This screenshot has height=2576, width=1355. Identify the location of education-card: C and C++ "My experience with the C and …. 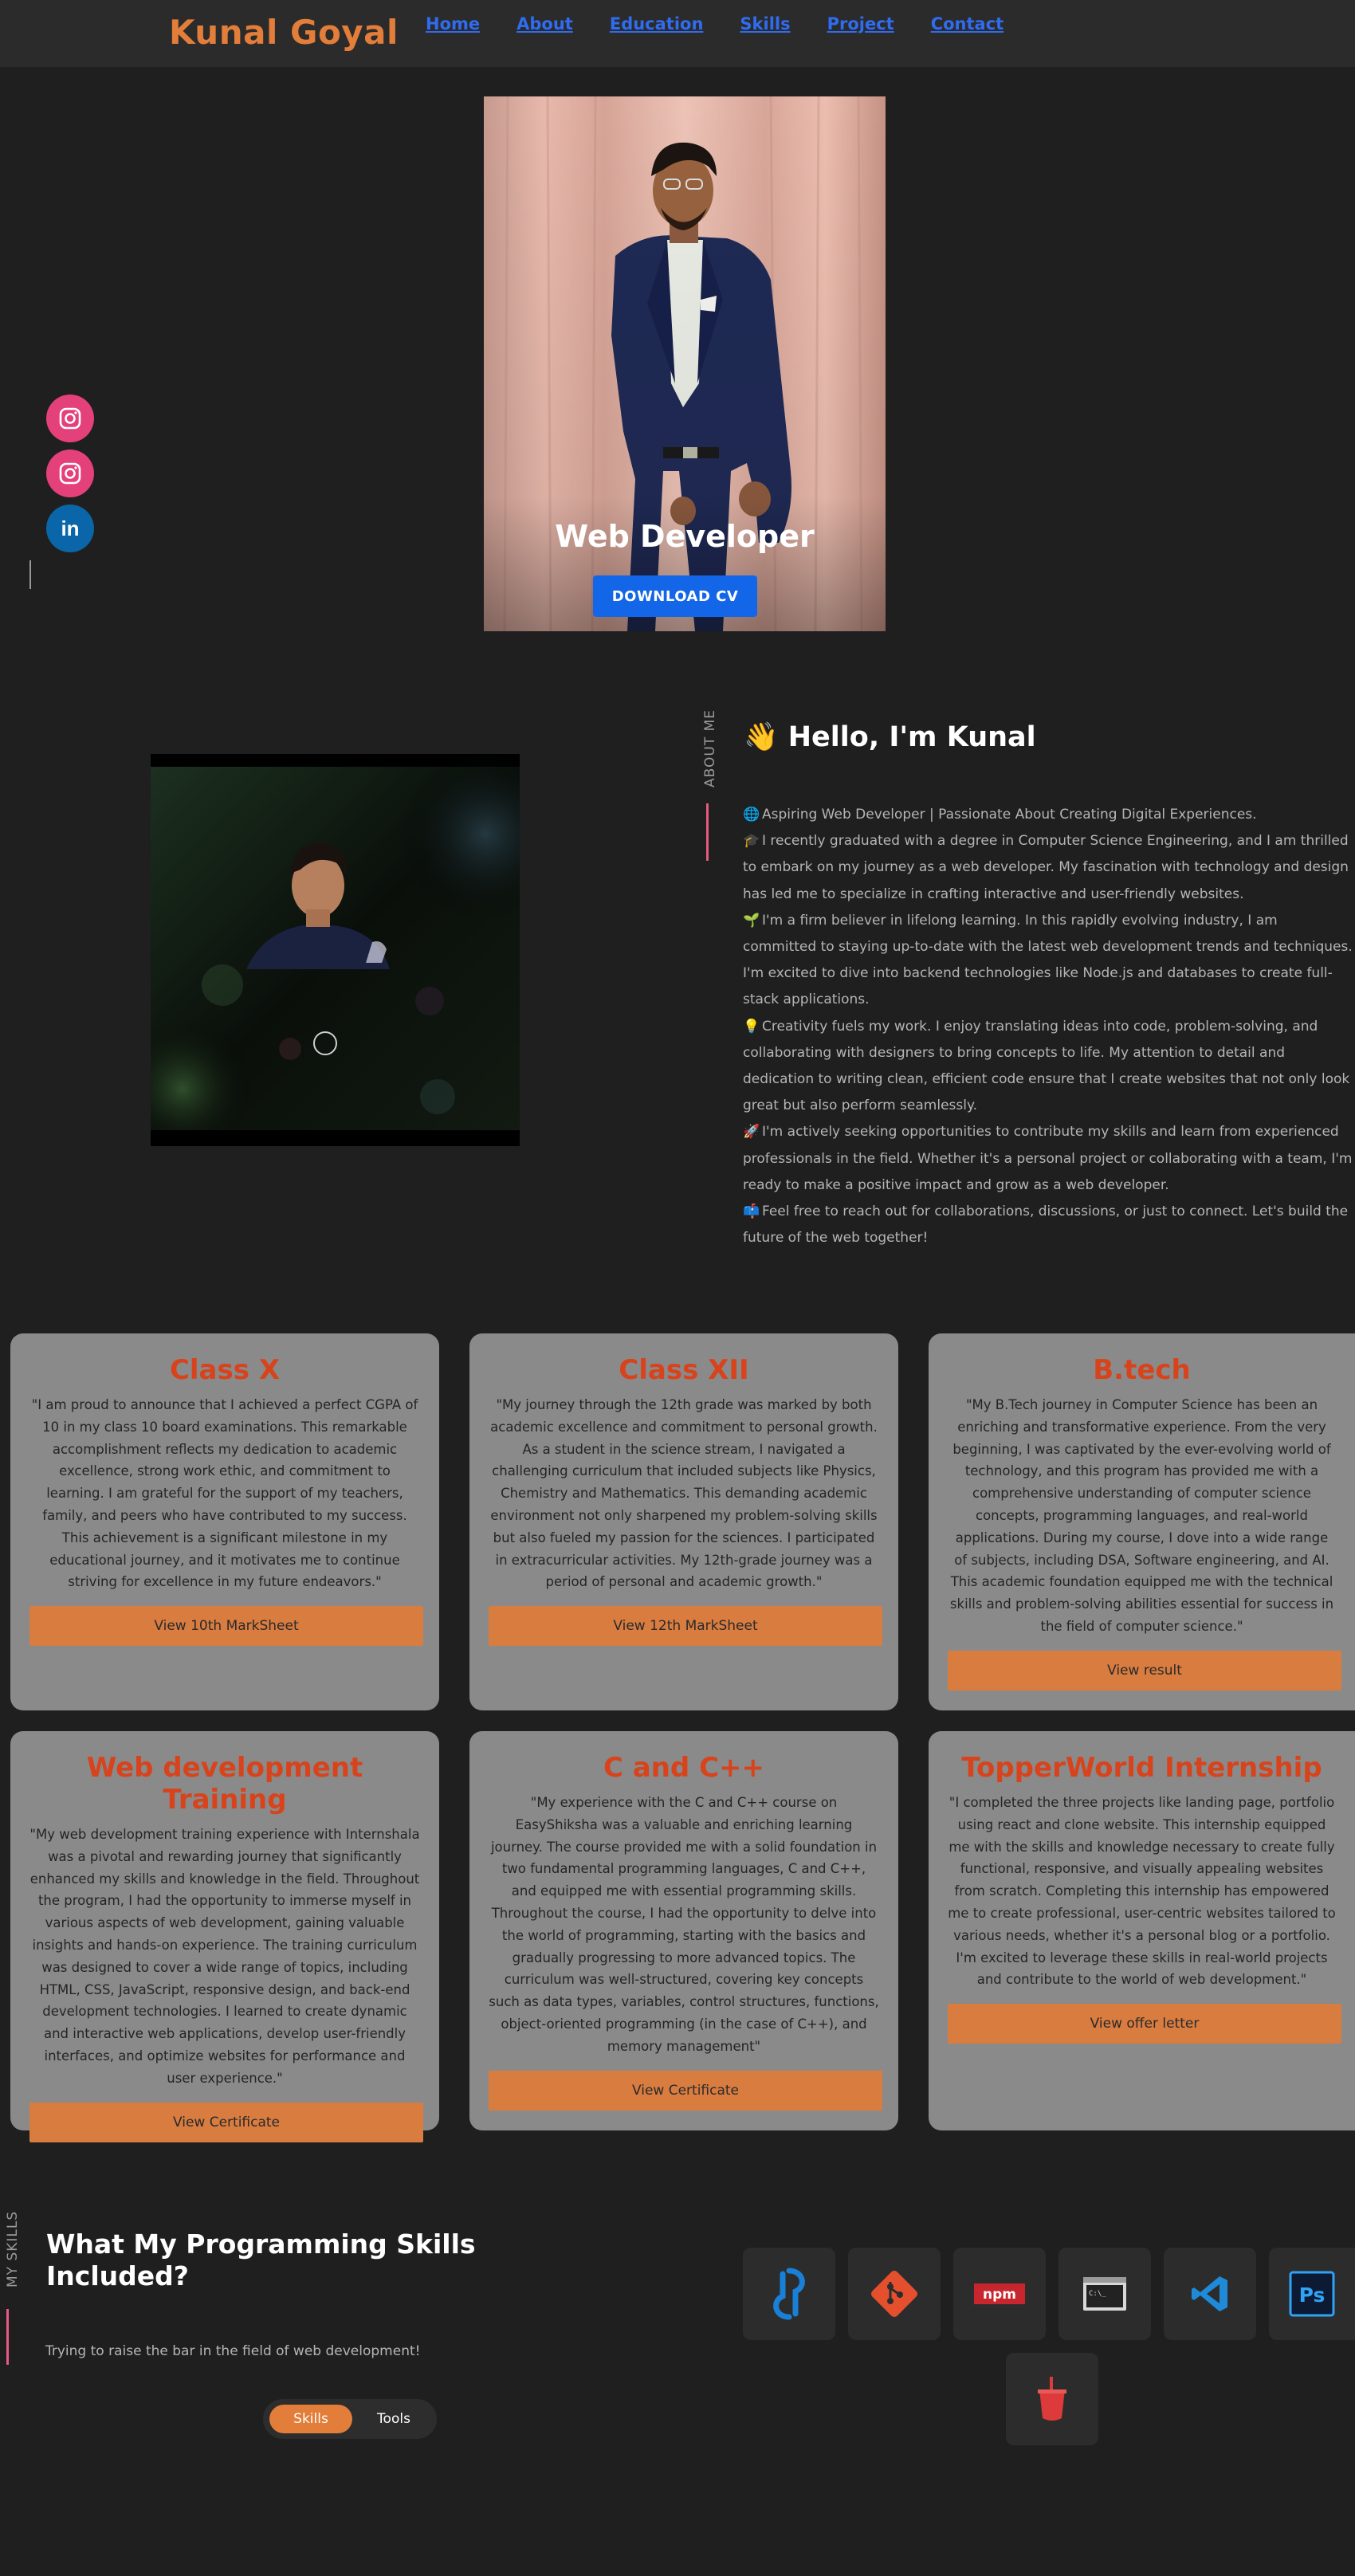
(684, 1930).